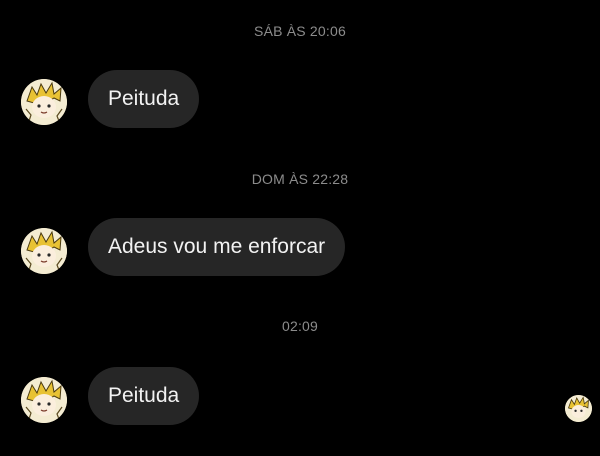 Image resolution: width=600 pixels, height=456 pixels. Describe the element at coordinates (300, 326) in the screenshot. I see `timestamp: 02:09` at that location.